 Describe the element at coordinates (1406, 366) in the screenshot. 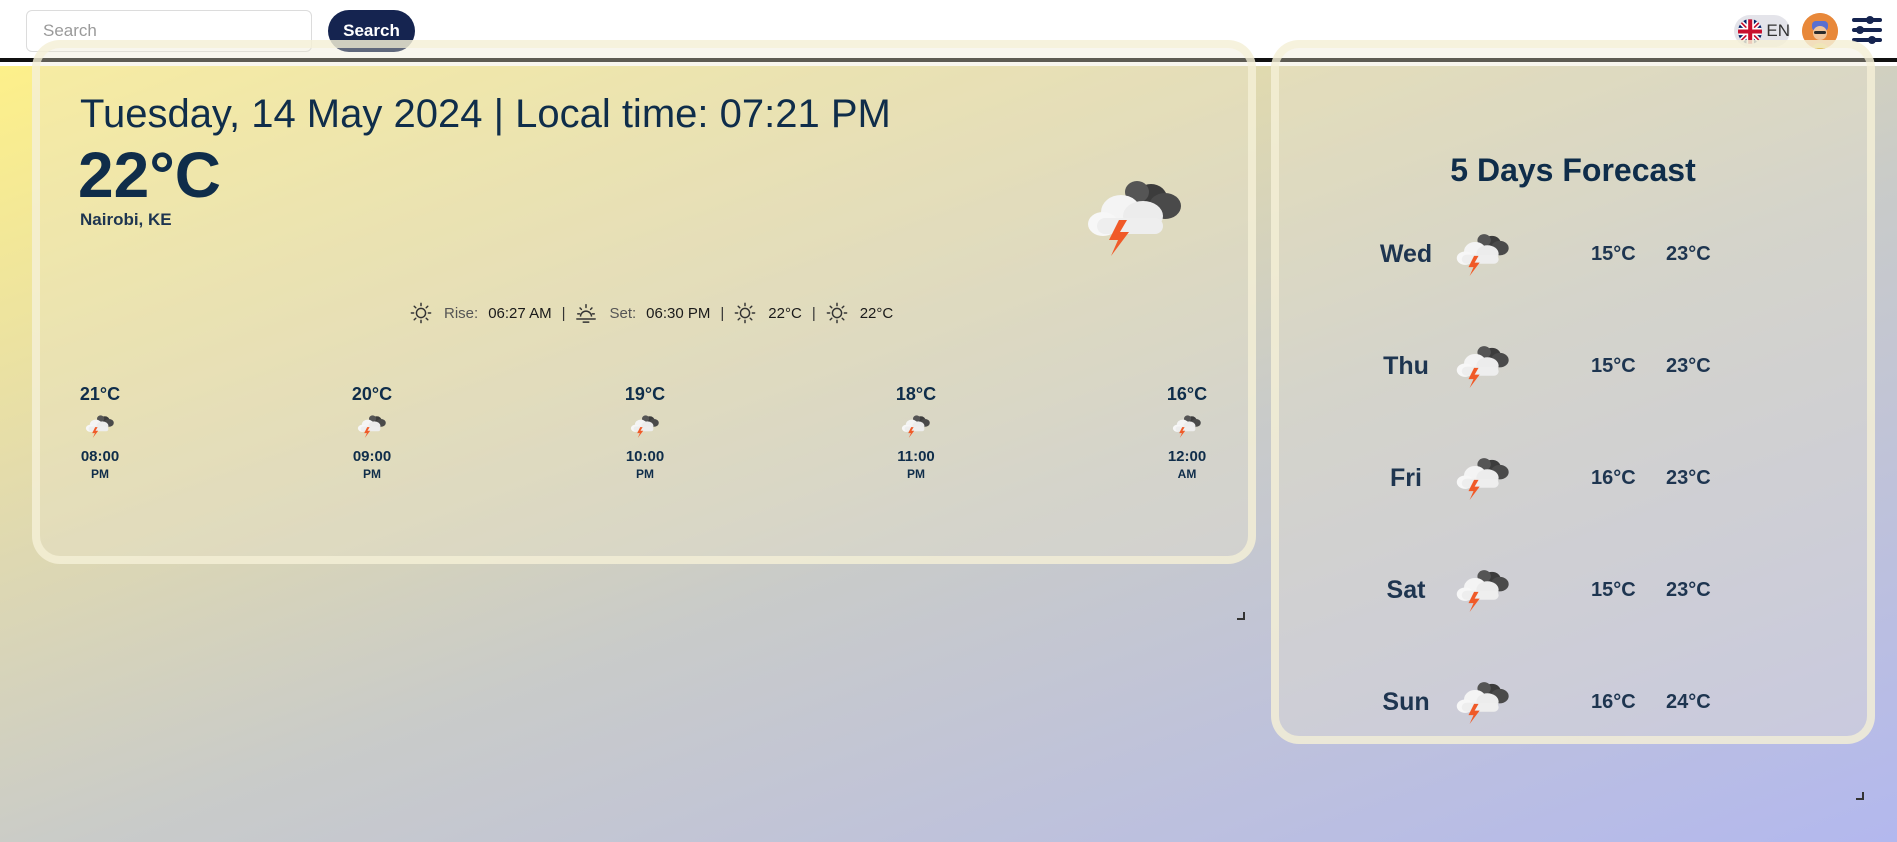

I see `forecast-day: Thu` at that location.